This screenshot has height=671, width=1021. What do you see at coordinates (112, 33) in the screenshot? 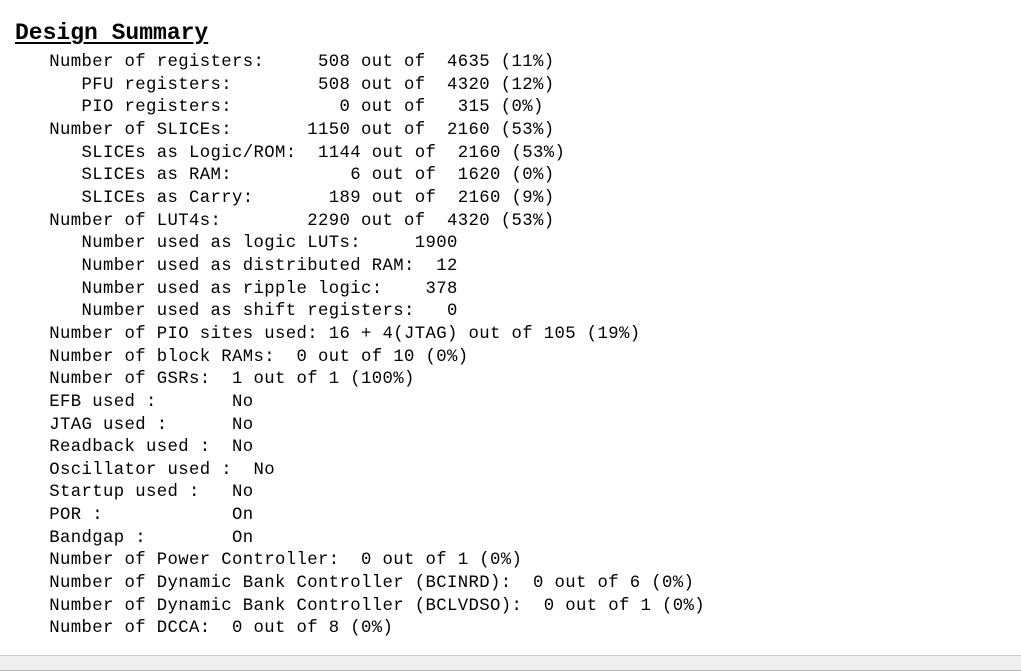
I see `page-title: Design Summary` at bounding box center [112, 33].